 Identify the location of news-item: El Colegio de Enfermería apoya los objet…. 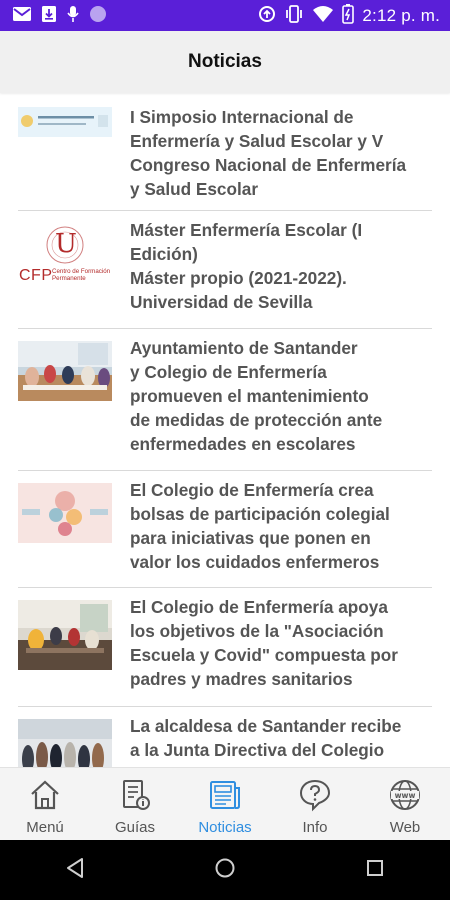
(225, 647).